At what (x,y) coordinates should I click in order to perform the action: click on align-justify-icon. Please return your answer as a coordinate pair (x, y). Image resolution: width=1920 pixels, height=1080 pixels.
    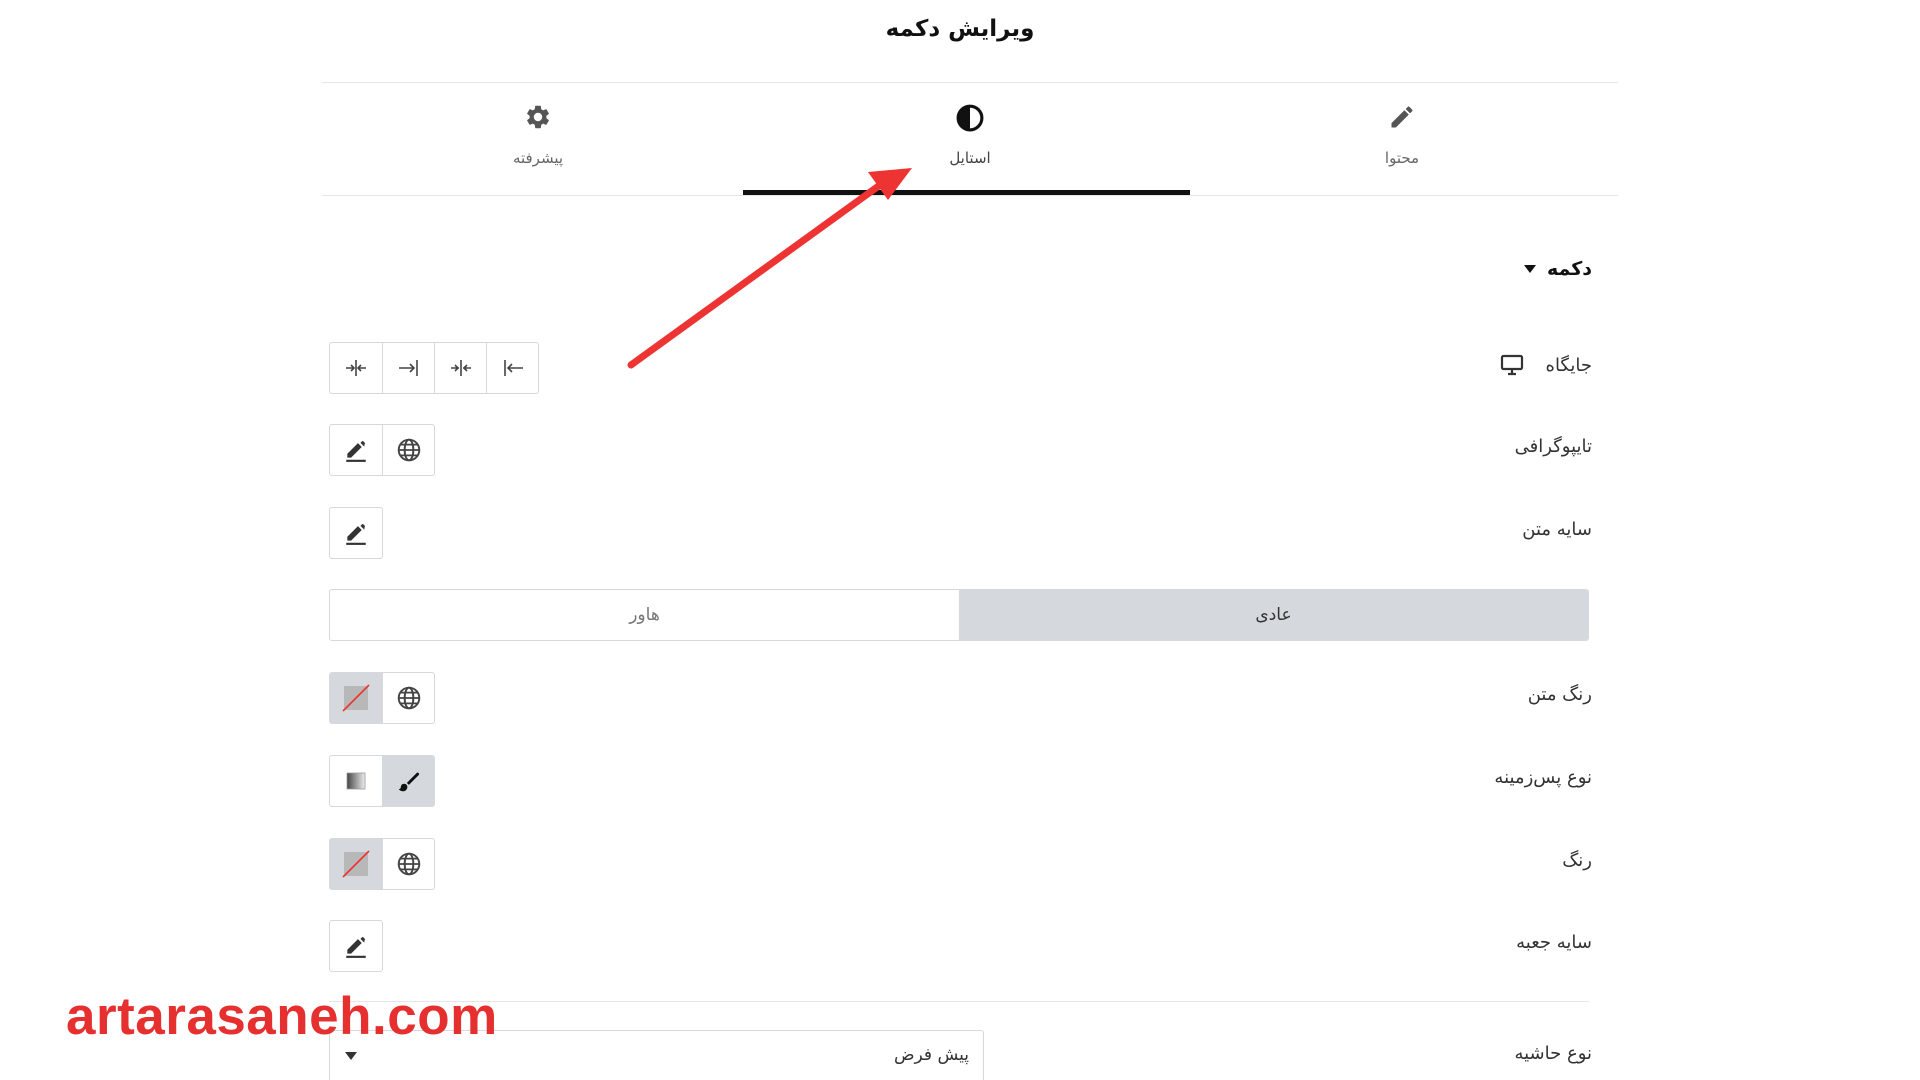
    Looking at the image, I should click on (460, 368).